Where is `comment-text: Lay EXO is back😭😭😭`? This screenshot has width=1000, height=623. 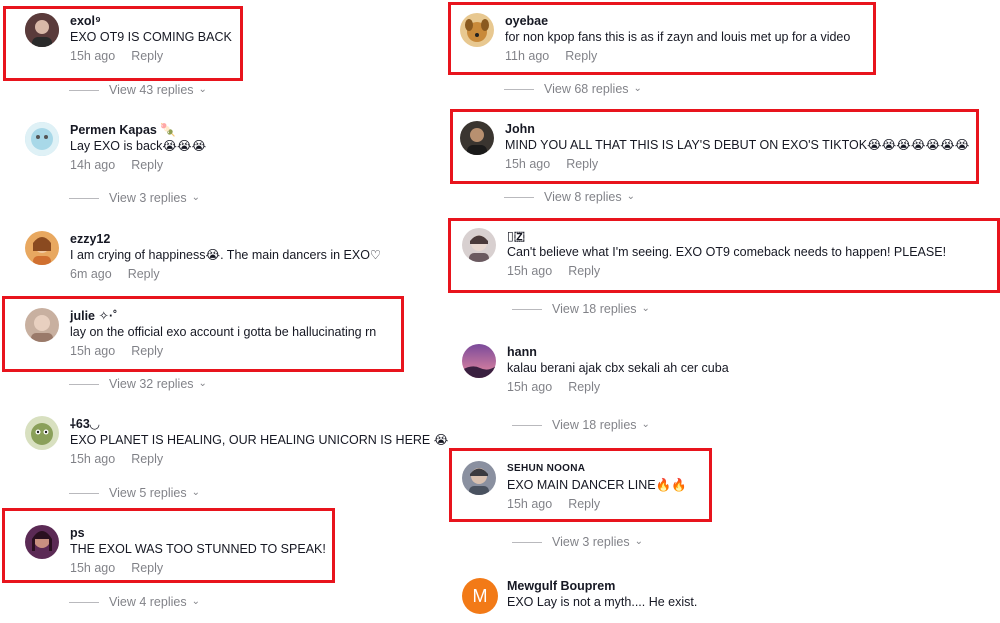 comment-text: Lay EXO is back😭😭😭 is located at coordinates (138, 146).